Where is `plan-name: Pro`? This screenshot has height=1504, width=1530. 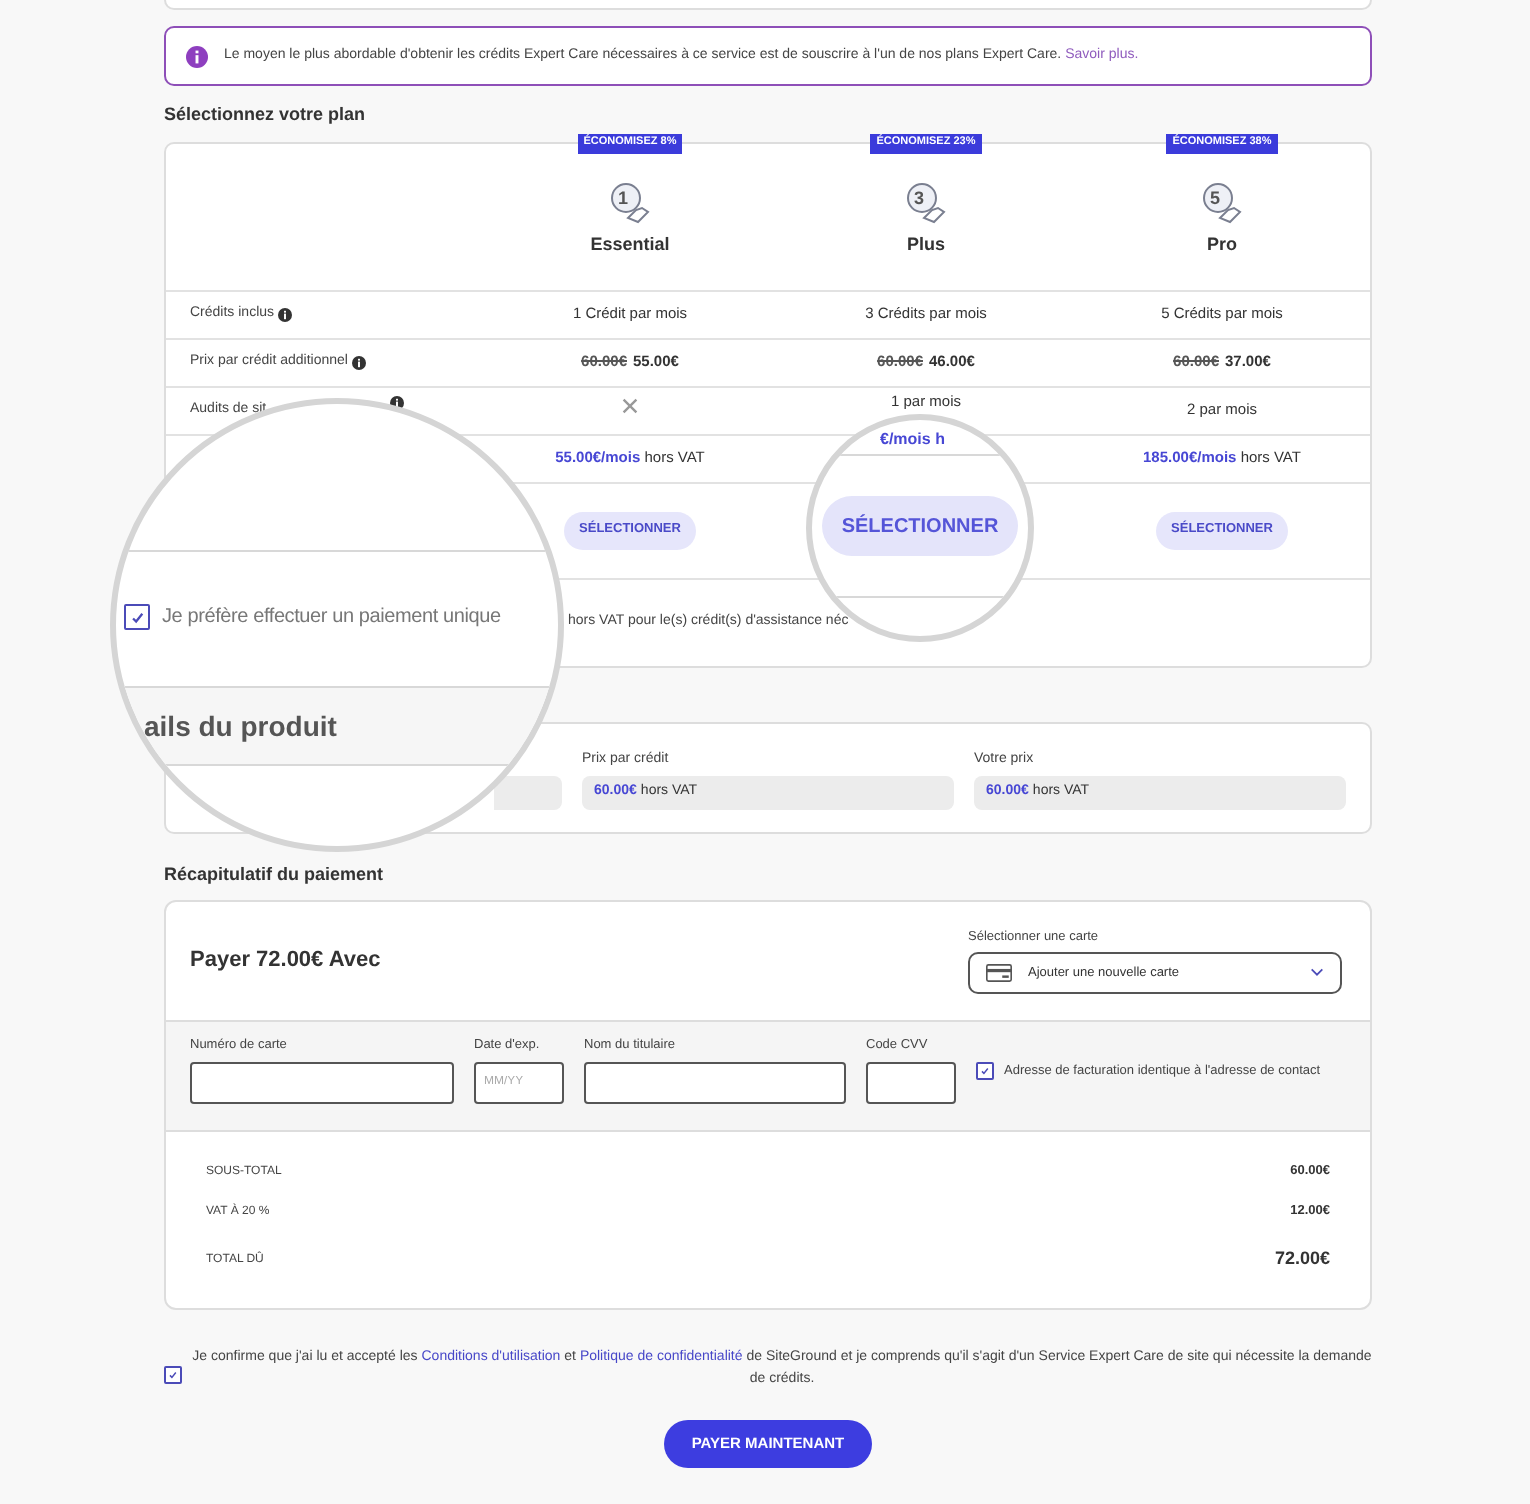
plan-name: Pro is located at coordinates (1221, 244).